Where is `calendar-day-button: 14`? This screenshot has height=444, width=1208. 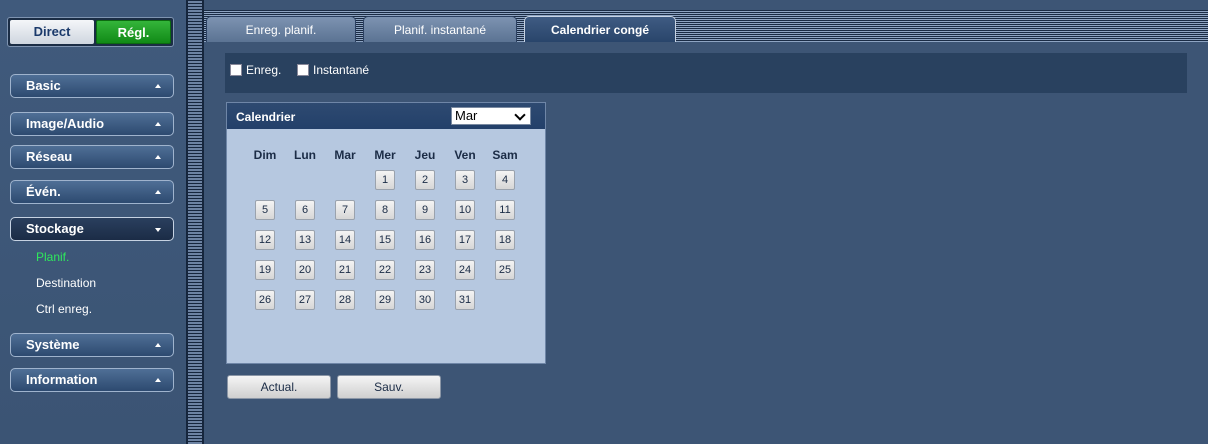 calendar-day-button: 14 is located at coordinates (345, 240).